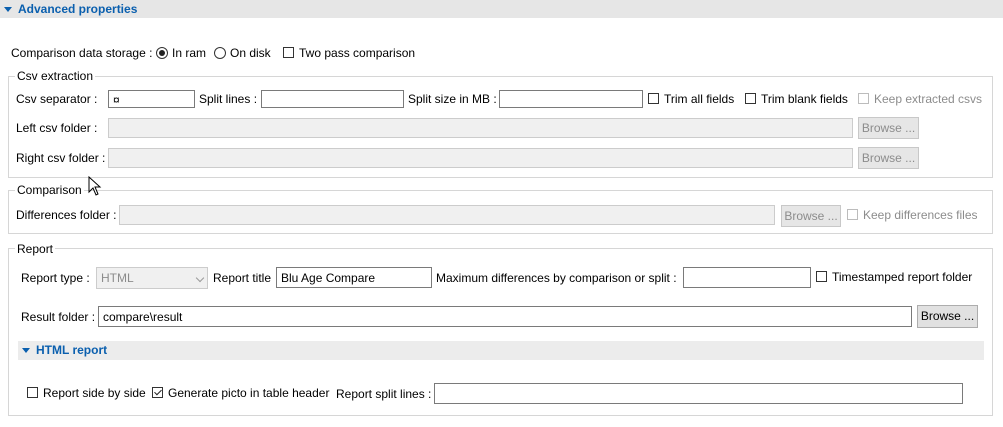 This screenshot has height=427, width=1003. Describe the element at coordinates (480, 128) in the screenshot. I see `left-csv-folder-input` at that location.